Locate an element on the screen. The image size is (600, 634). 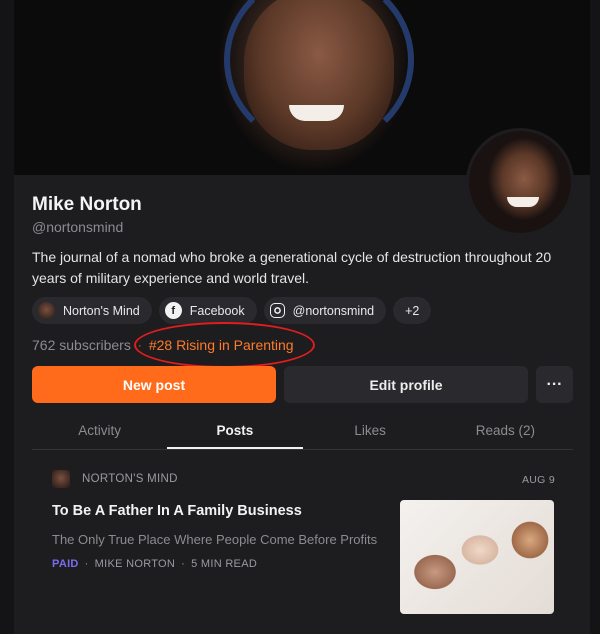
post-publication: NORTON'S MIND is located at coordinates (115, 479).